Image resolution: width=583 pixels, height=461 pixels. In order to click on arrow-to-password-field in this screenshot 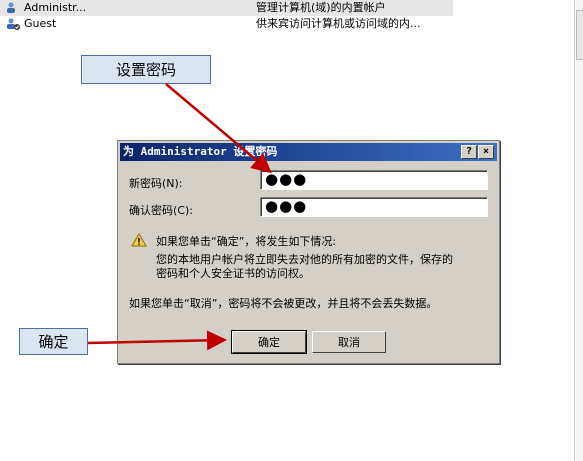, I will do `click(218, 128)`.